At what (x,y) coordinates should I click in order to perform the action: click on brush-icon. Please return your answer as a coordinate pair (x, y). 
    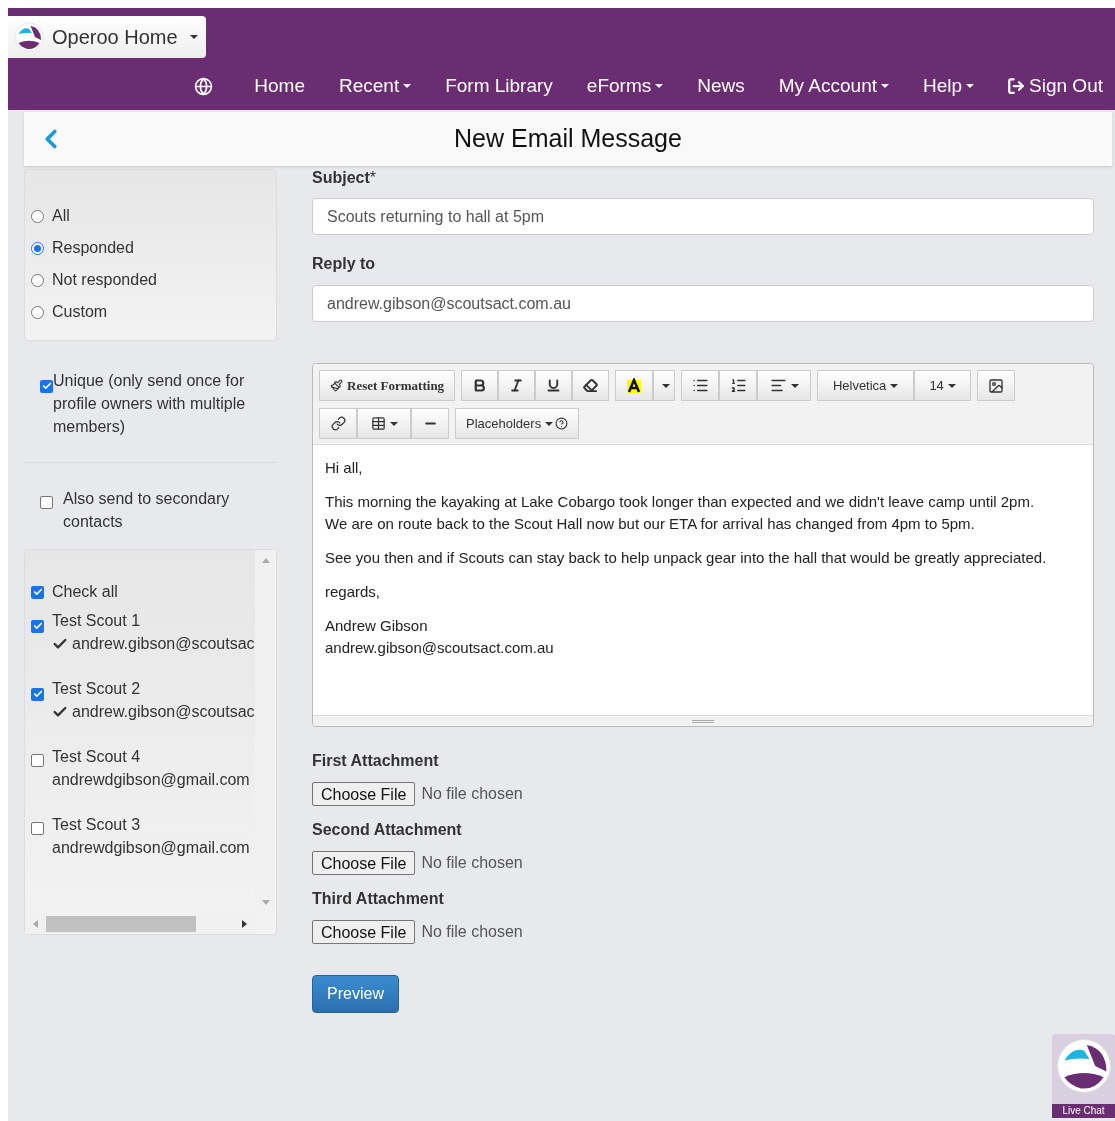
    Looking at the image, I should click on (336, 385).